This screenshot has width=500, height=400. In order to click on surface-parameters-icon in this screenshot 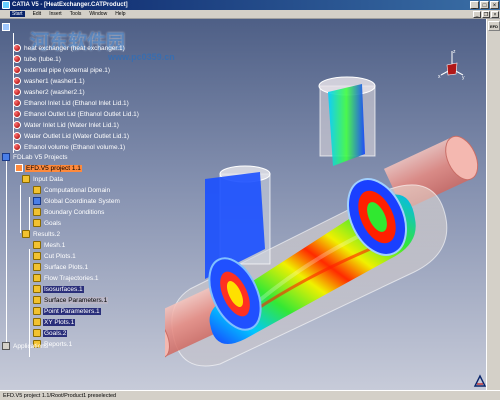, I will do `click(37, 300)`.